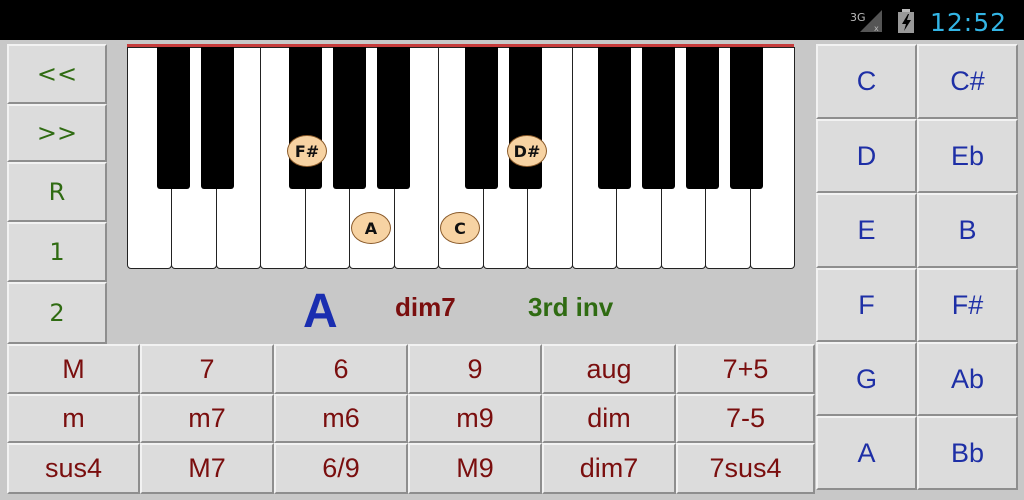 The width and height of the screenshot is (1024, 500). I want to click on note-marker: A, so click(371, 228).